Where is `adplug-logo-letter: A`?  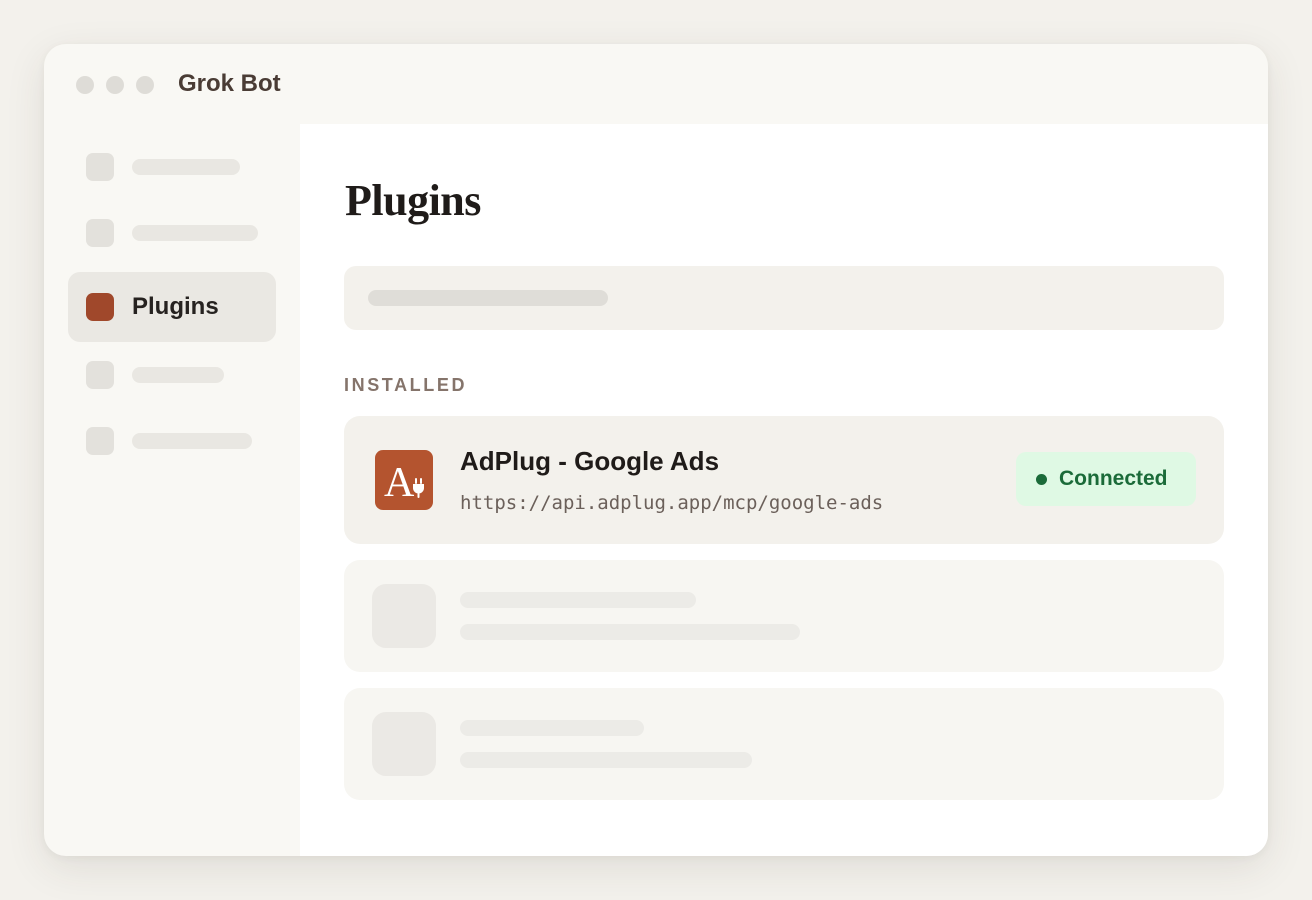 adplug-logo-letter: A is located at coordinates (399, 483).